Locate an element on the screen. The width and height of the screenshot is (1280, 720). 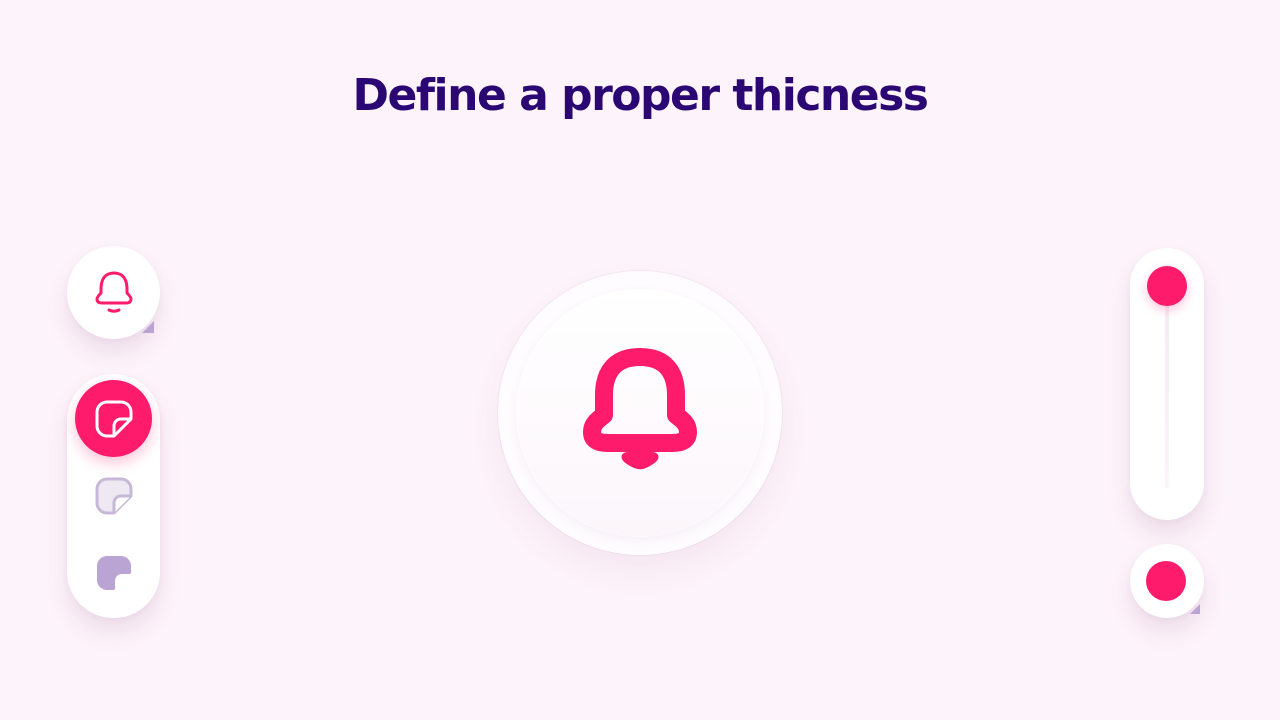
bell-preview-card is located at coordinates (113, 292).